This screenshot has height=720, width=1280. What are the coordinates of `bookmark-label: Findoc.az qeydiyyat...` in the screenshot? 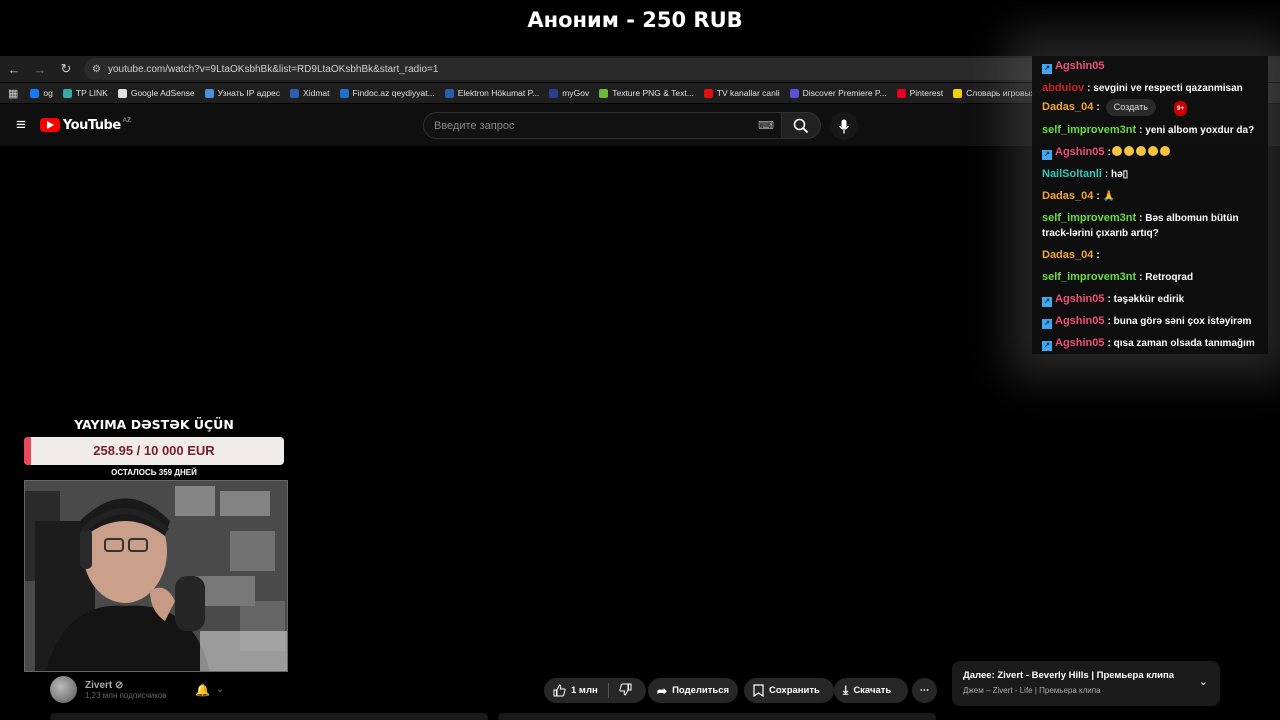 It's located at (393, 93).